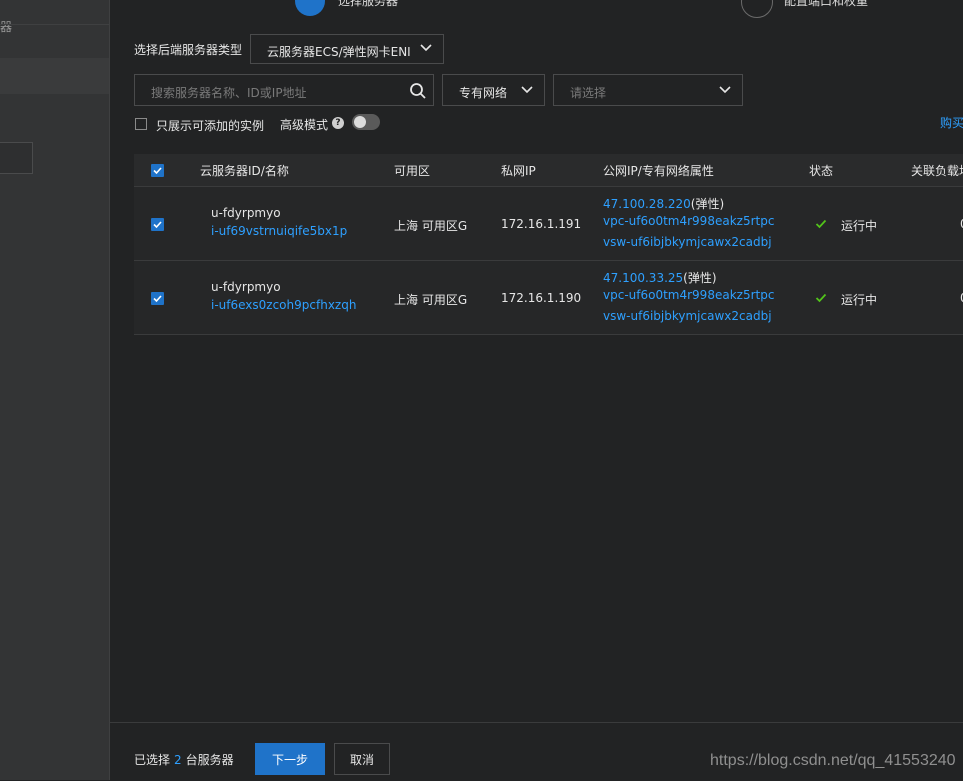  Describe the element at coordinates (310, 8) in the screenshot. I see `step-1-indicator` at that location.